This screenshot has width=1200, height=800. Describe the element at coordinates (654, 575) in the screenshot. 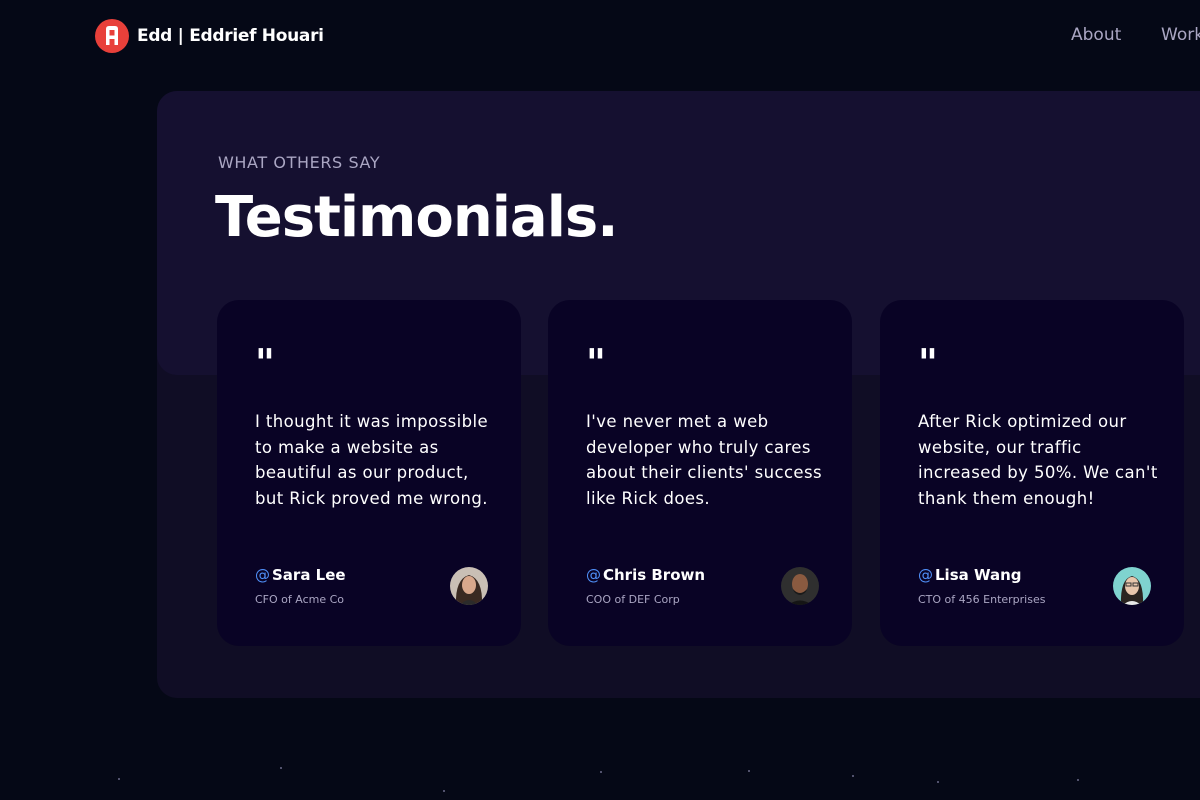

I see `author-name-text: Chris Brown` at that location.